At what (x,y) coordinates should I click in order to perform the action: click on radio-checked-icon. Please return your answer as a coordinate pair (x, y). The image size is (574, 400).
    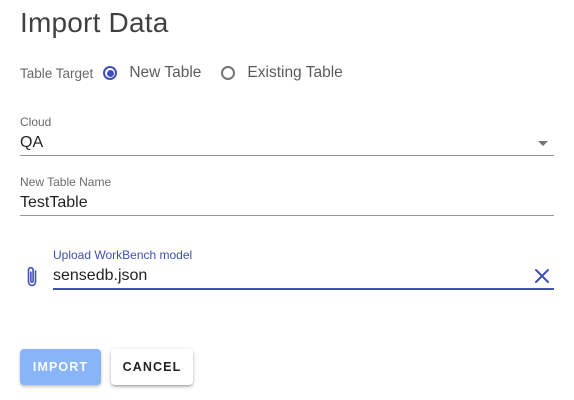
    Looking at the image, I should click on (110, 73).